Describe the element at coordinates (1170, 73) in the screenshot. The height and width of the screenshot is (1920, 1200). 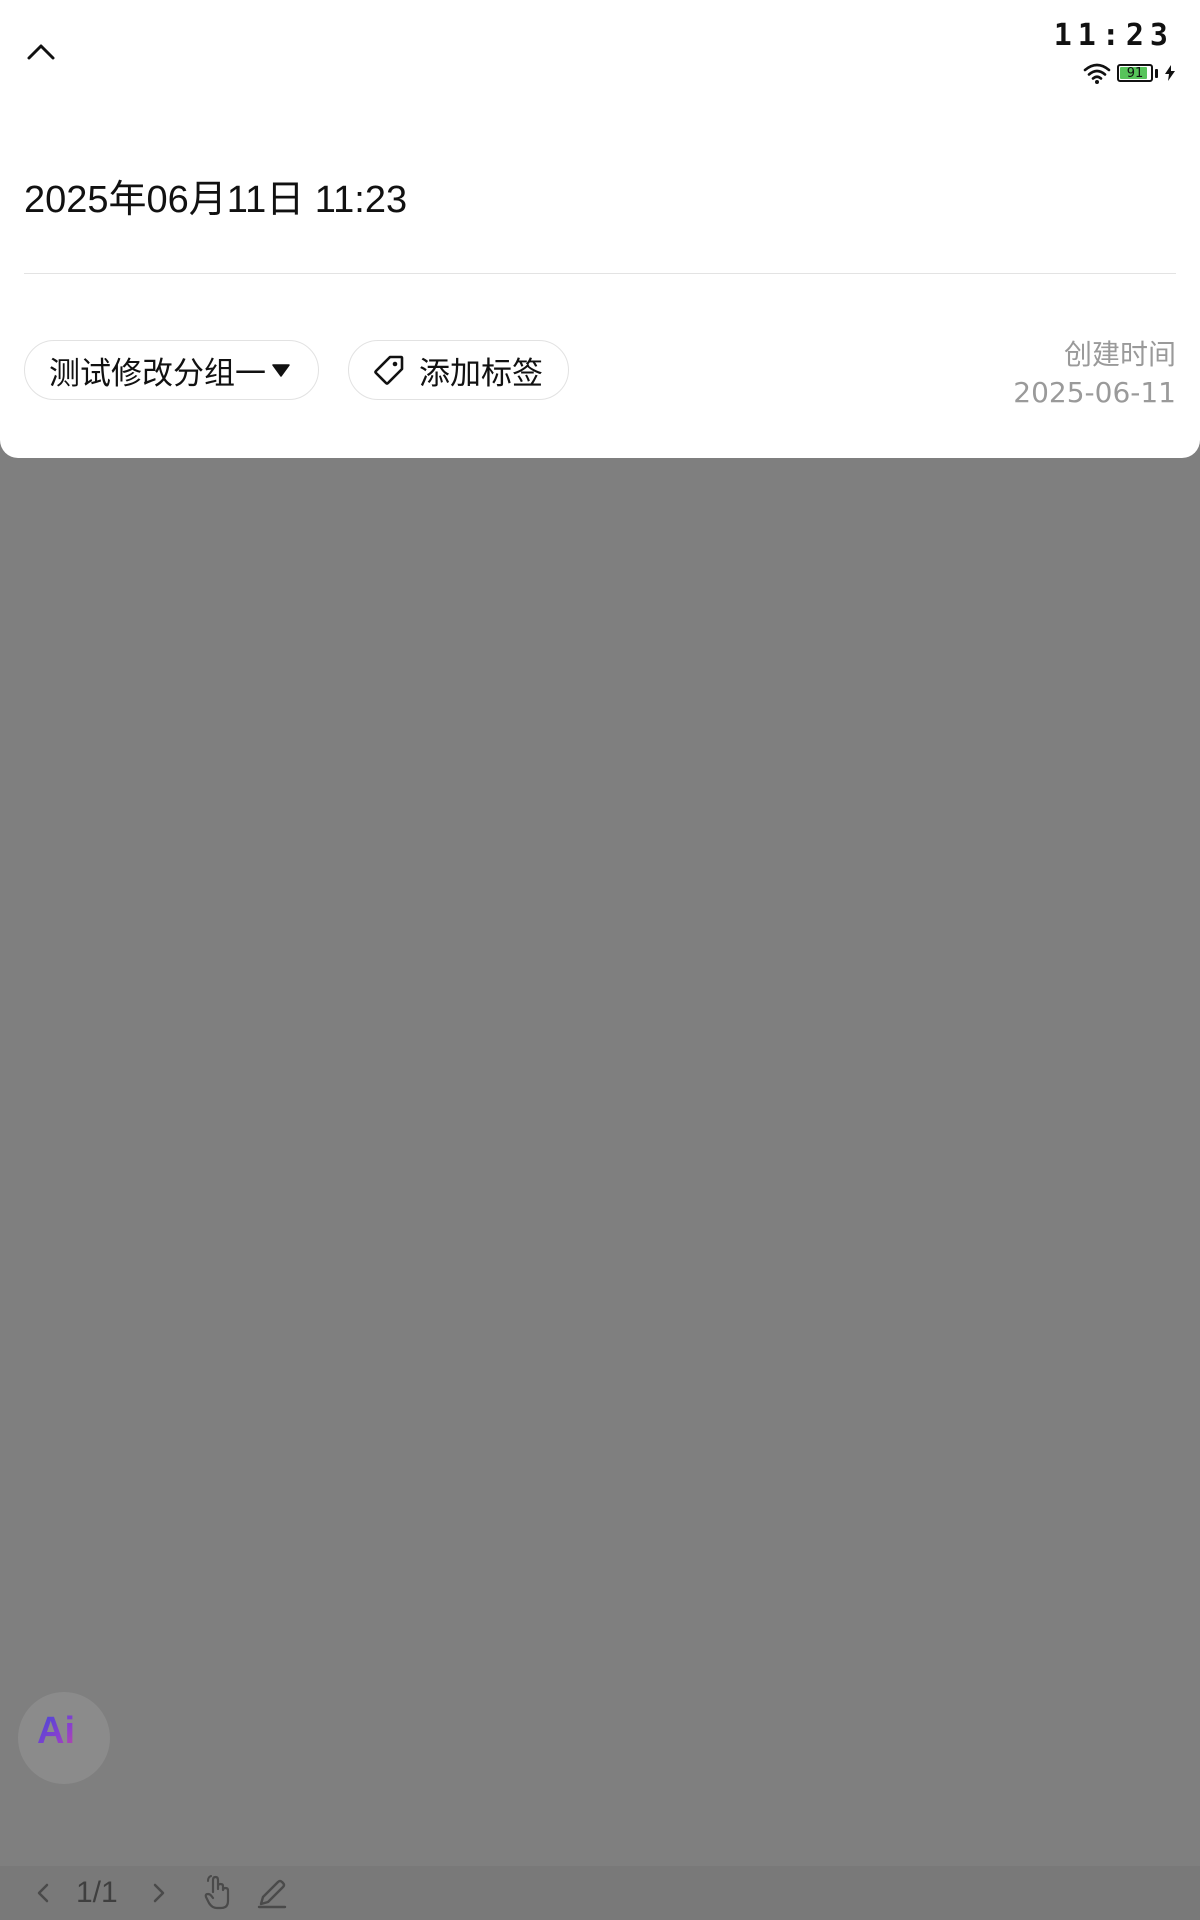
I see `charging-bolt-icon` at that location.